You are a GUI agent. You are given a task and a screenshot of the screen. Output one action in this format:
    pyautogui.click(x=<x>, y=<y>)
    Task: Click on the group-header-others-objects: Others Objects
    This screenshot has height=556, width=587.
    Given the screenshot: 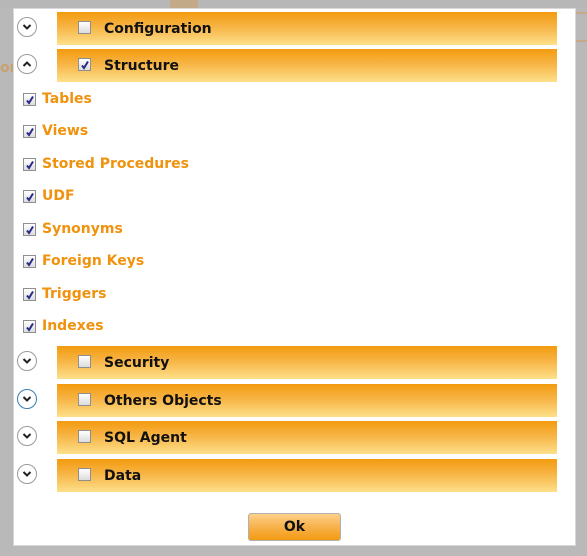 What is the action you would take?
    pyautogui.click(x=307, y=400)
    